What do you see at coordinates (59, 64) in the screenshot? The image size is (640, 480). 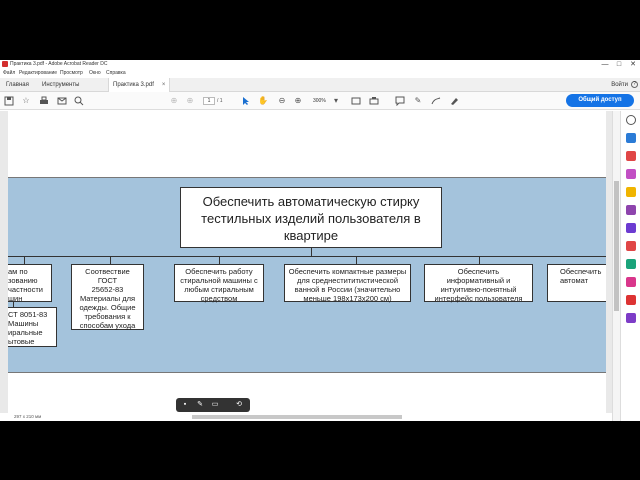 I see `window-title: Практика 3.pdf - Adobe Acrobat Reader DC` at bounding box center [59, 64].